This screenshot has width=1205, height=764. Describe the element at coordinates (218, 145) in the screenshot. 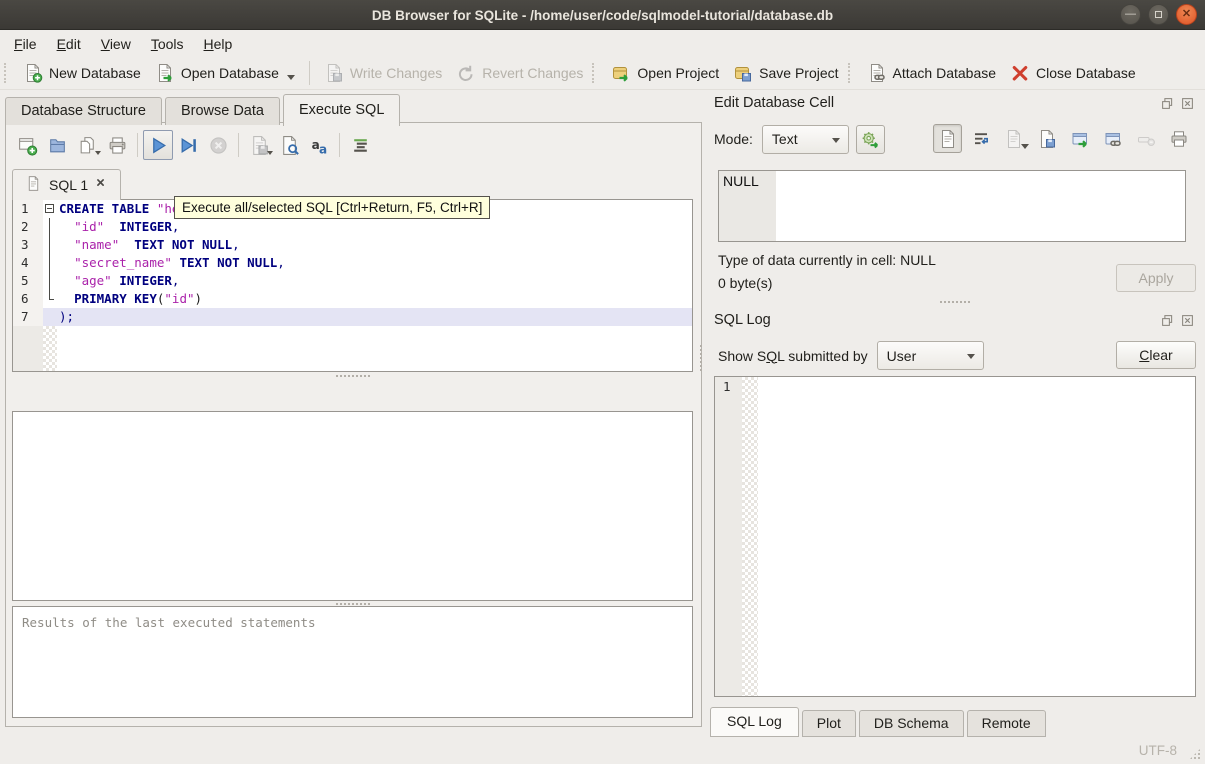

I see `stop-button` at that location.